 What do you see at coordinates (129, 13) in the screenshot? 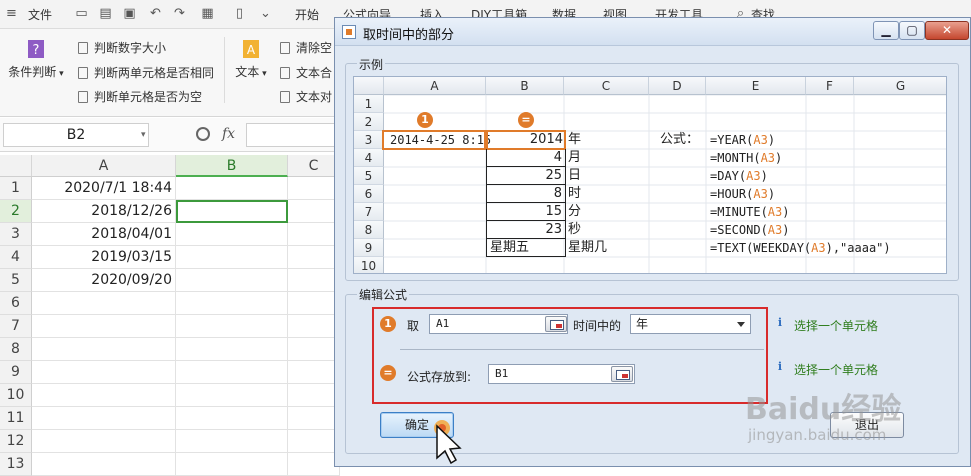
I see `preview-icon: ▣` at bounding box center [129, 13].